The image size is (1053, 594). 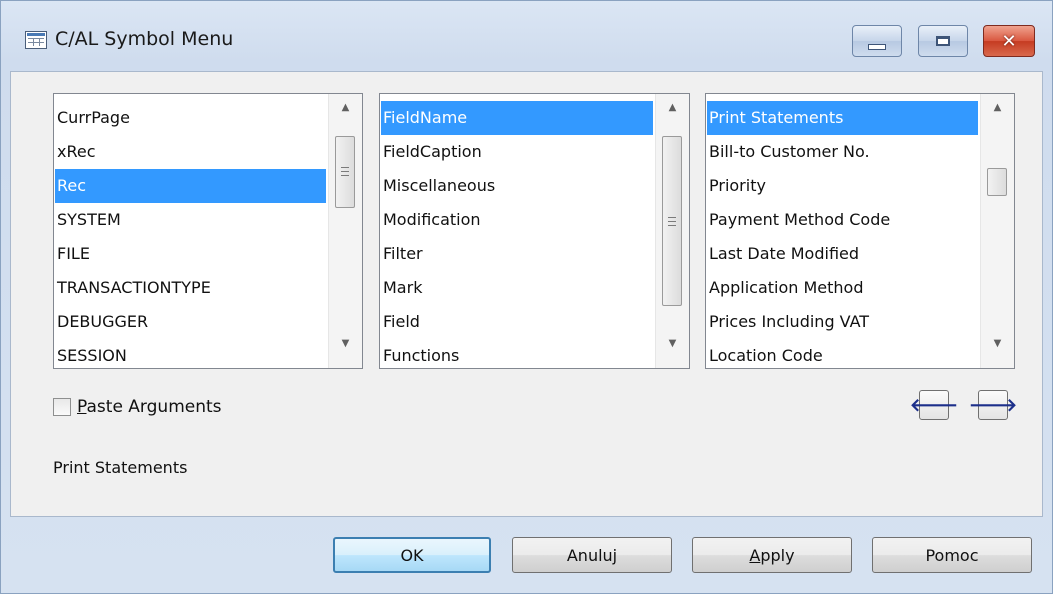 What do you see at coordinates (877, 47) in the screenshot?
I see `minimize-icon` at bounding box center [877, 47].